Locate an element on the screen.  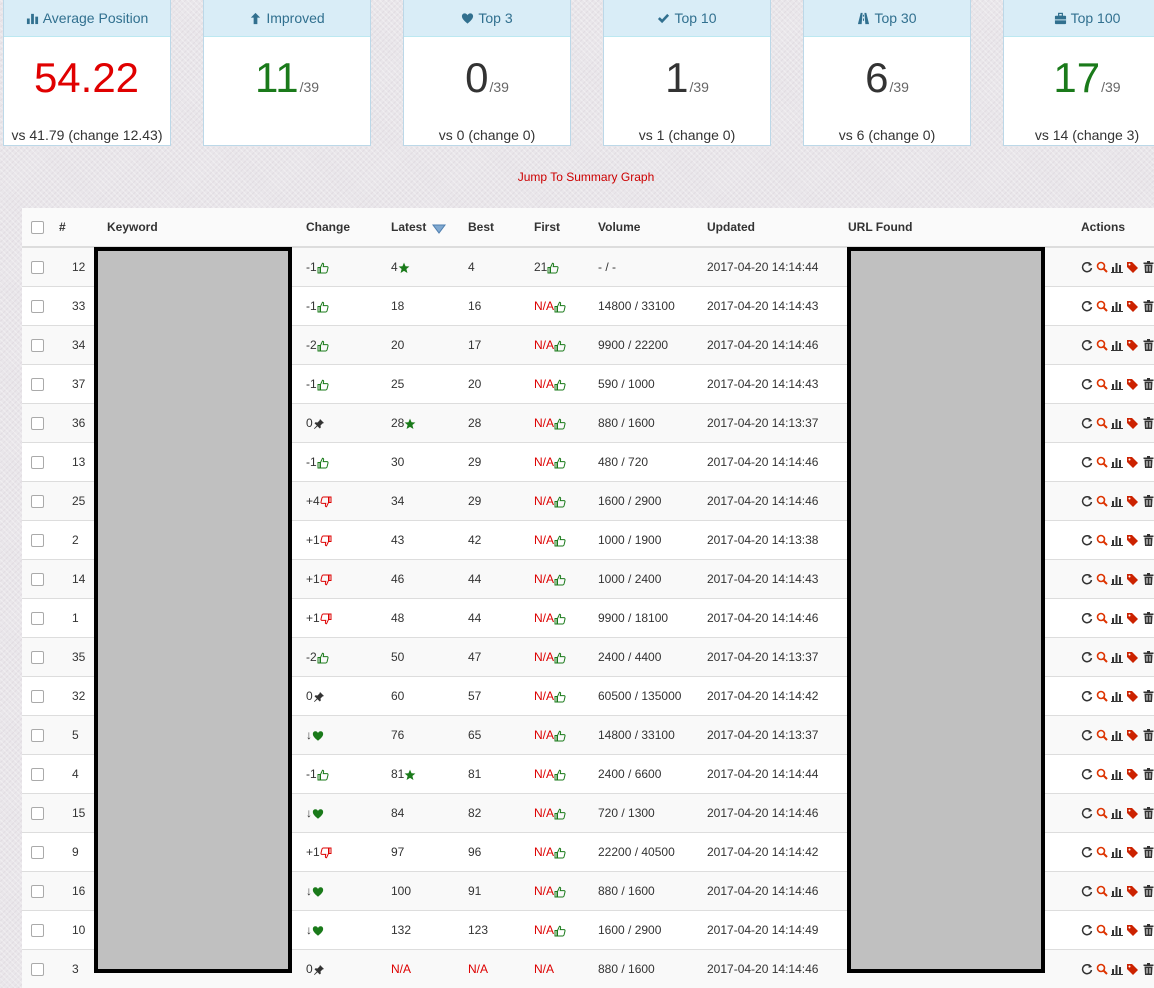
latest-header: Latest is located at coordinates (429, 227).